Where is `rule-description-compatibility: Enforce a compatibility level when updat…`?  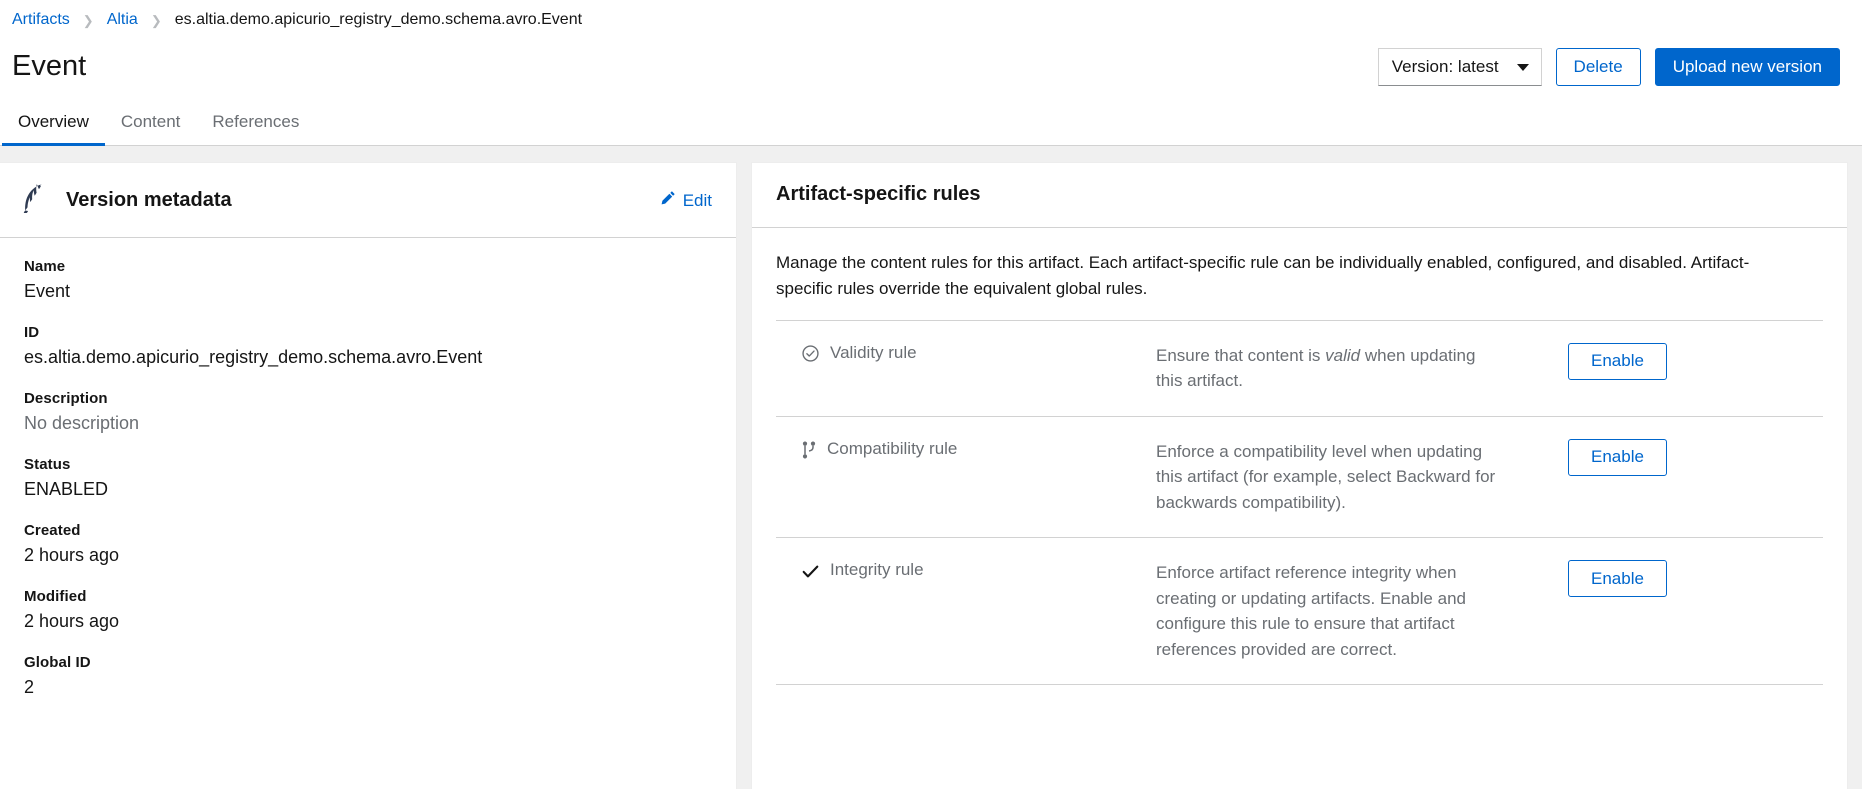 rule-description-compatibility: Enforce a compatibility level when updat… is located at coordinates (1336, 477).